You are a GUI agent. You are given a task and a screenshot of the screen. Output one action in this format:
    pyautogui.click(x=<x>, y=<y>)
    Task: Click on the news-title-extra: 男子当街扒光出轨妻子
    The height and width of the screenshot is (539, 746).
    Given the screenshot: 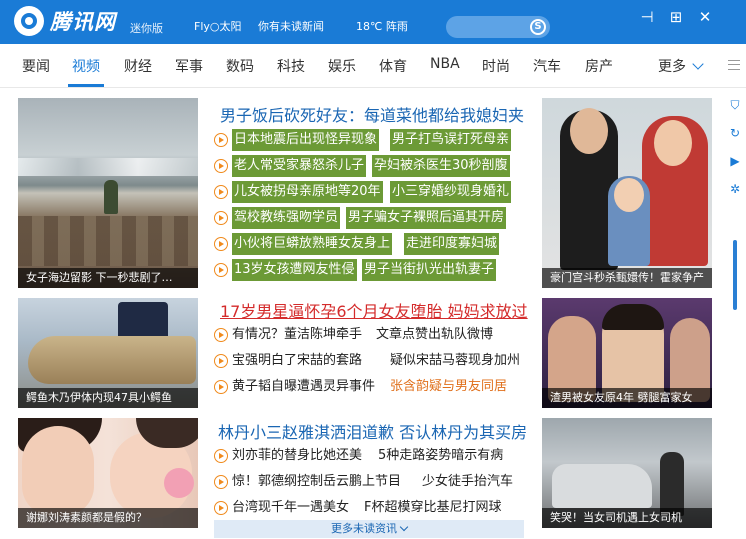 What is the action you would take?
    pyautogui.click(x=429, y=270)
    